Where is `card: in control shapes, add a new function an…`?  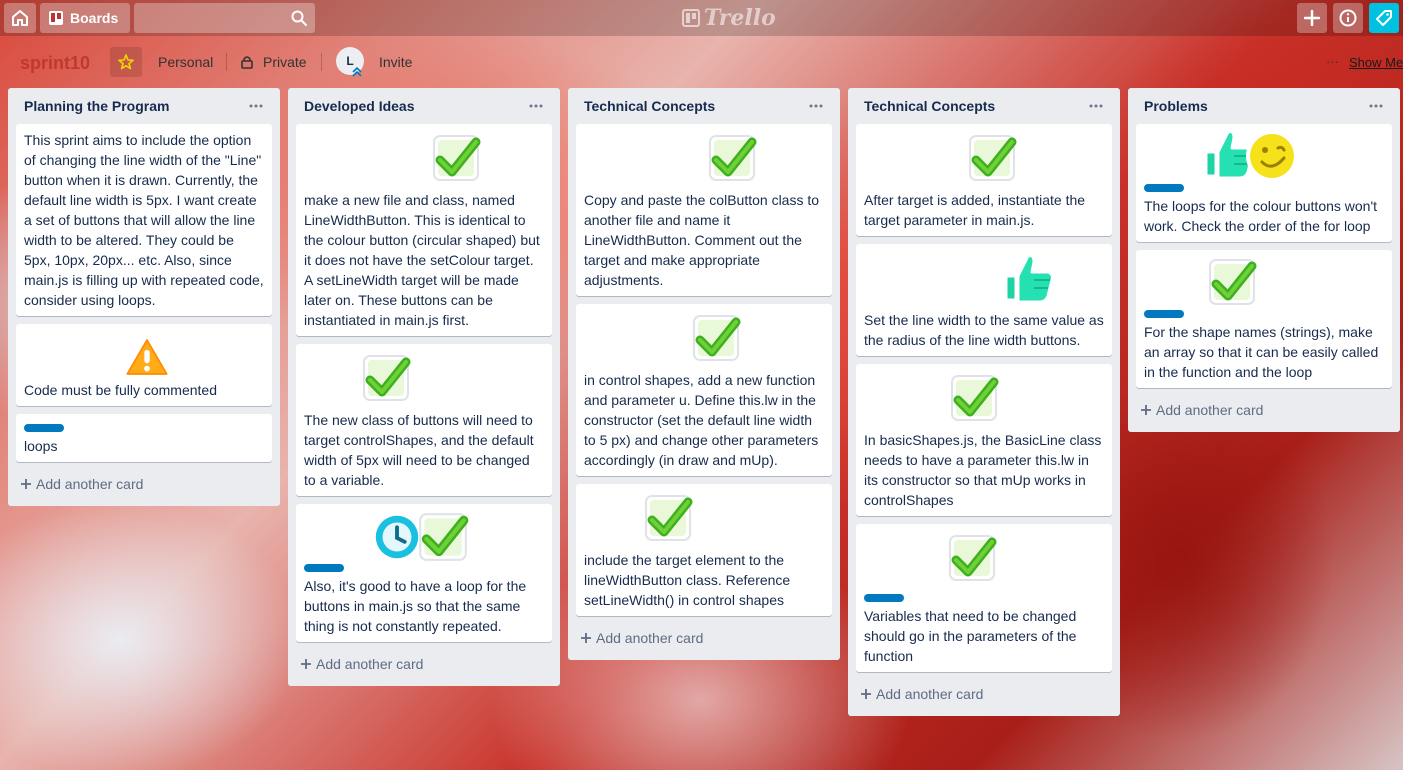 card: in control shapes, add a new function an… is located at coordinates (704, 390).